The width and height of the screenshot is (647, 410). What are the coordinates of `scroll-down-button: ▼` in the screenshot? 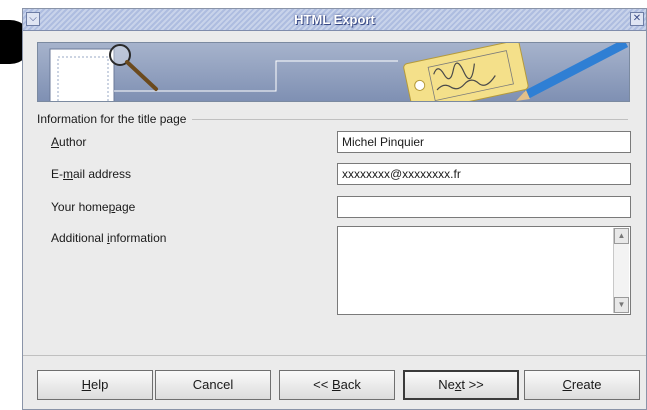 It's located at (621, 305).